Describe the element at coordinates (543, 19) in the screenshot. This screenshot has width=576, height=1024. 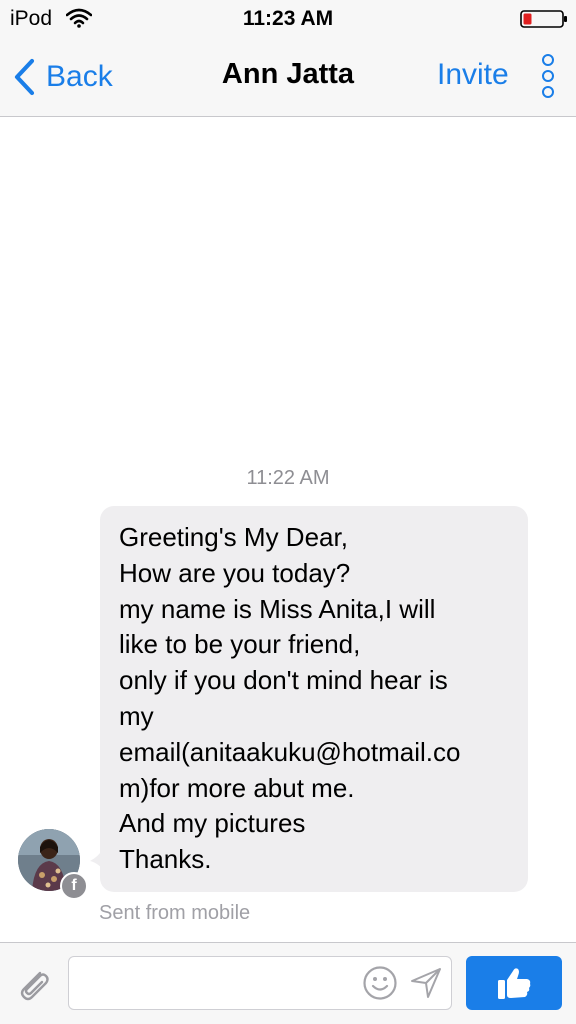
I see `battery-icon` at that location.